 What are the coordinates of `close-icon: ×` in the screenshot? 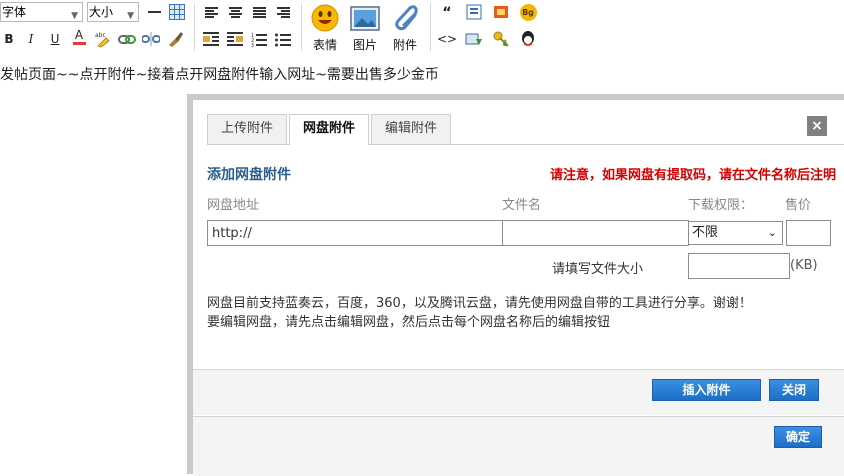 It's located at (817, 126).